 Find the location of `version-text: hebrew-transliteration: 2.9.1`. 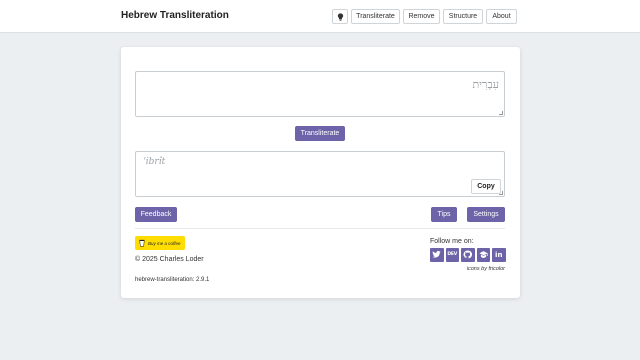

version-text: hebrew-transliteration: 2.9.1 is located at coordinates (172, 280).